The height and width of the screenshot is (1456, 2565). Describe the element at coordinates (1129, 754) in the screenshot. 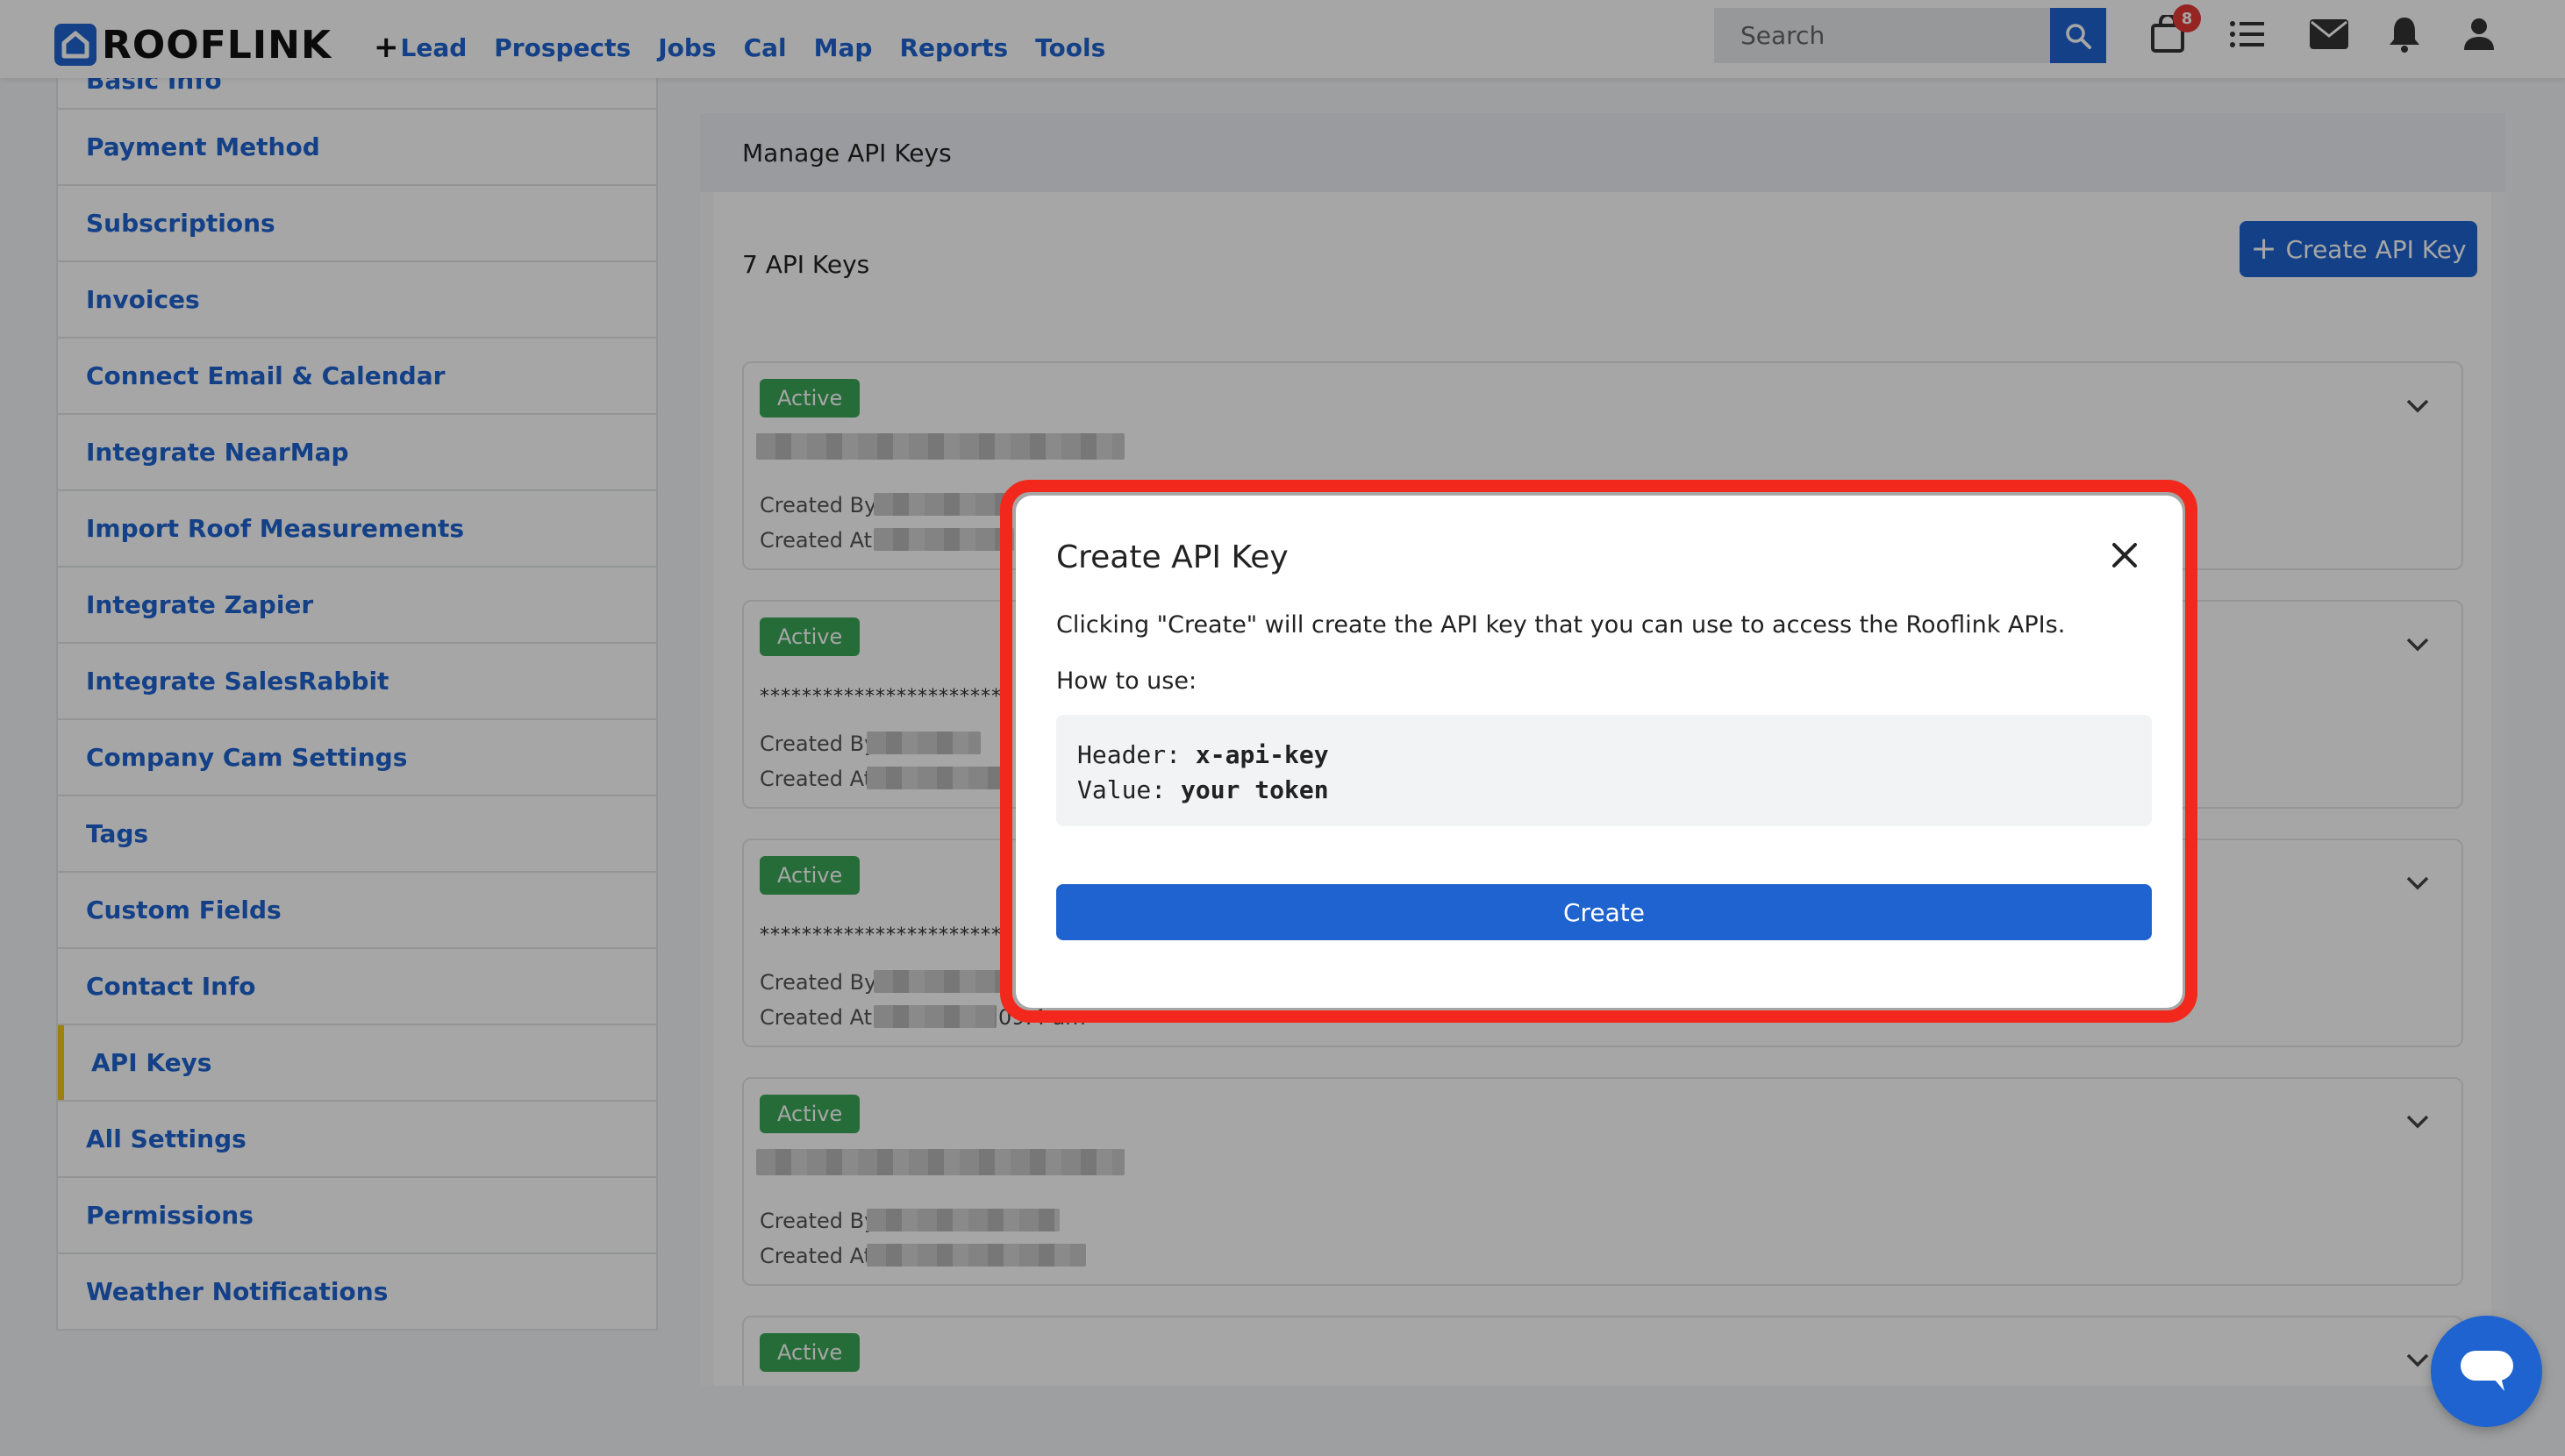

I see `header-label: Header:` at that location.